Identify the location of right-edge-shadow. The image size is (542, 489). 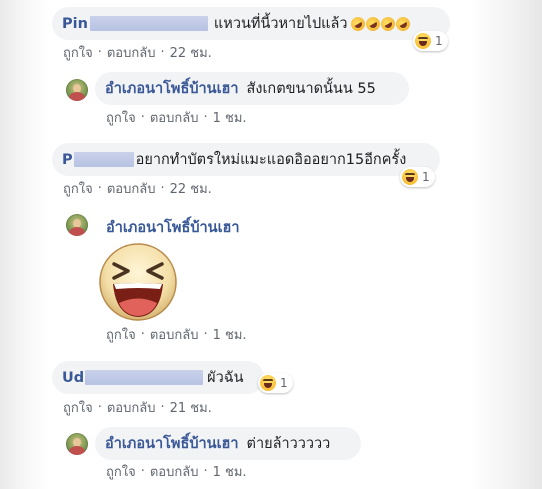
(506, 244).